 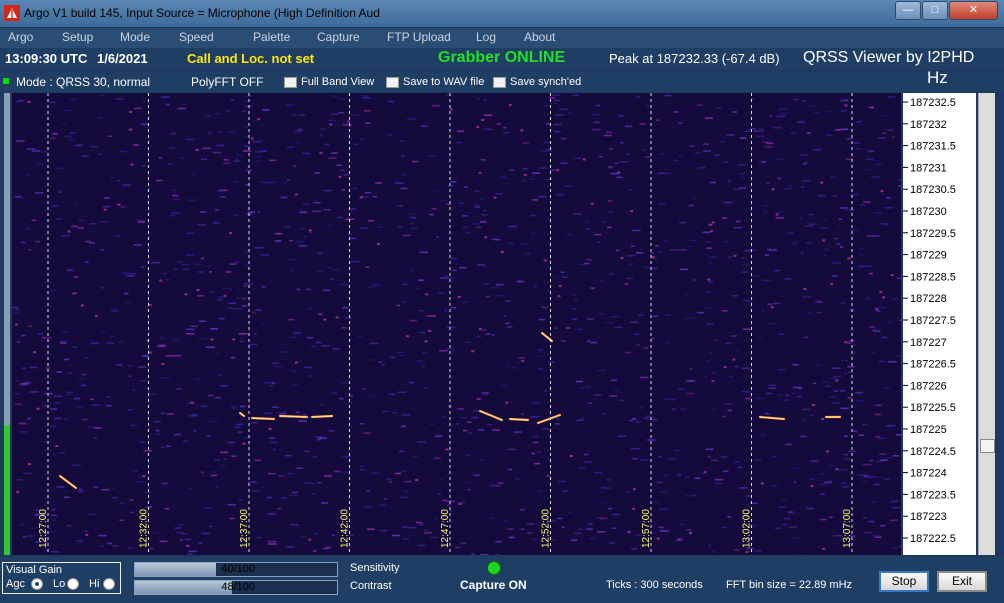 What do you see at coordinates (236, 569) in the screenshot?
I see `sensitivity-slider: 40/100` at bounding box center [236, 569].